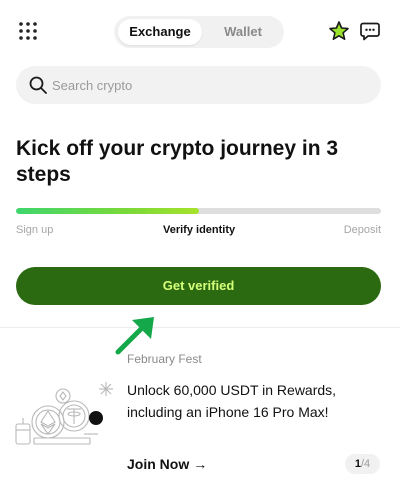 This screenshot has width=400, height=488. I want to click on step-sign-up: Sign up, so click(35, 230).